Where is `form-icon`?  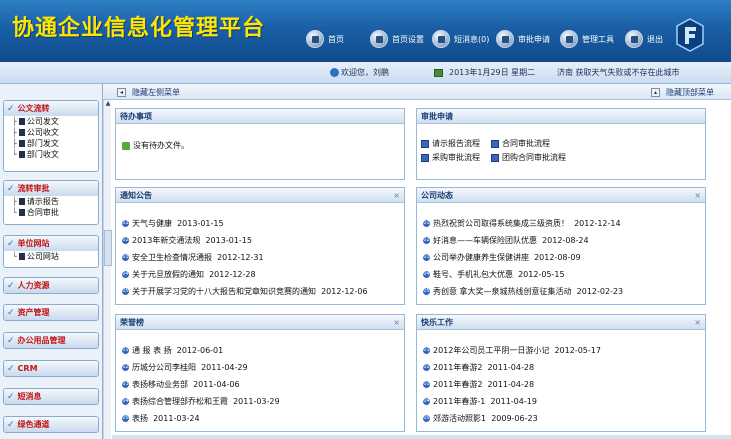
form-icon is located at coordinates (495, 157).